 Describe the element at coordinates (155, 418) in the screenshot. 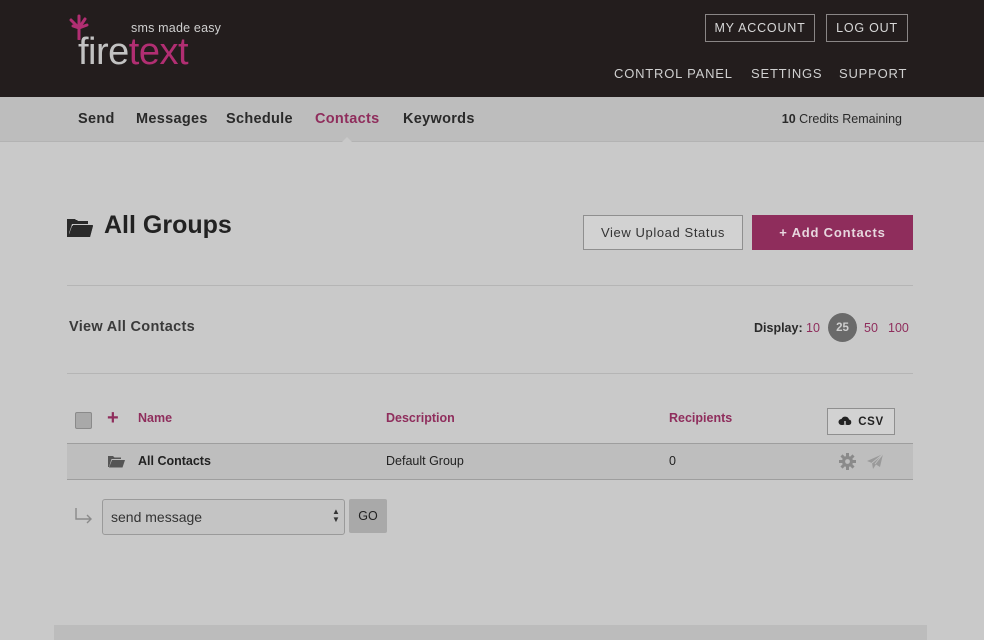

I see `column-header-name: Name` at that location.